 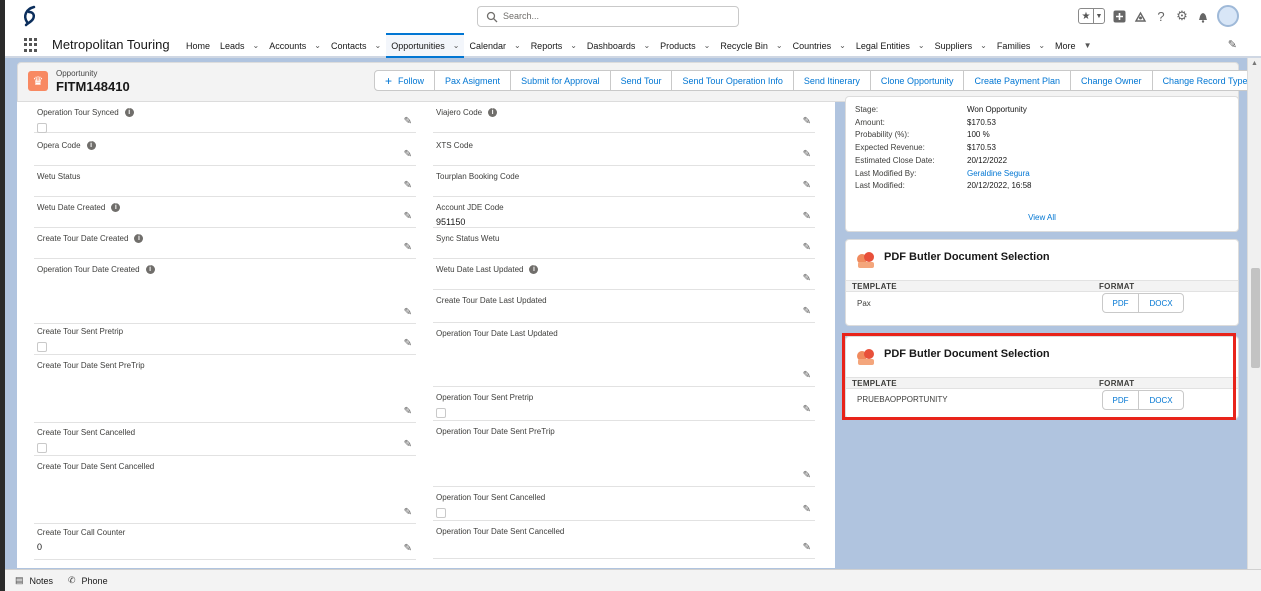 I want to click on detail-value-link: Geraldine Segura, so click(x=998, y=173).